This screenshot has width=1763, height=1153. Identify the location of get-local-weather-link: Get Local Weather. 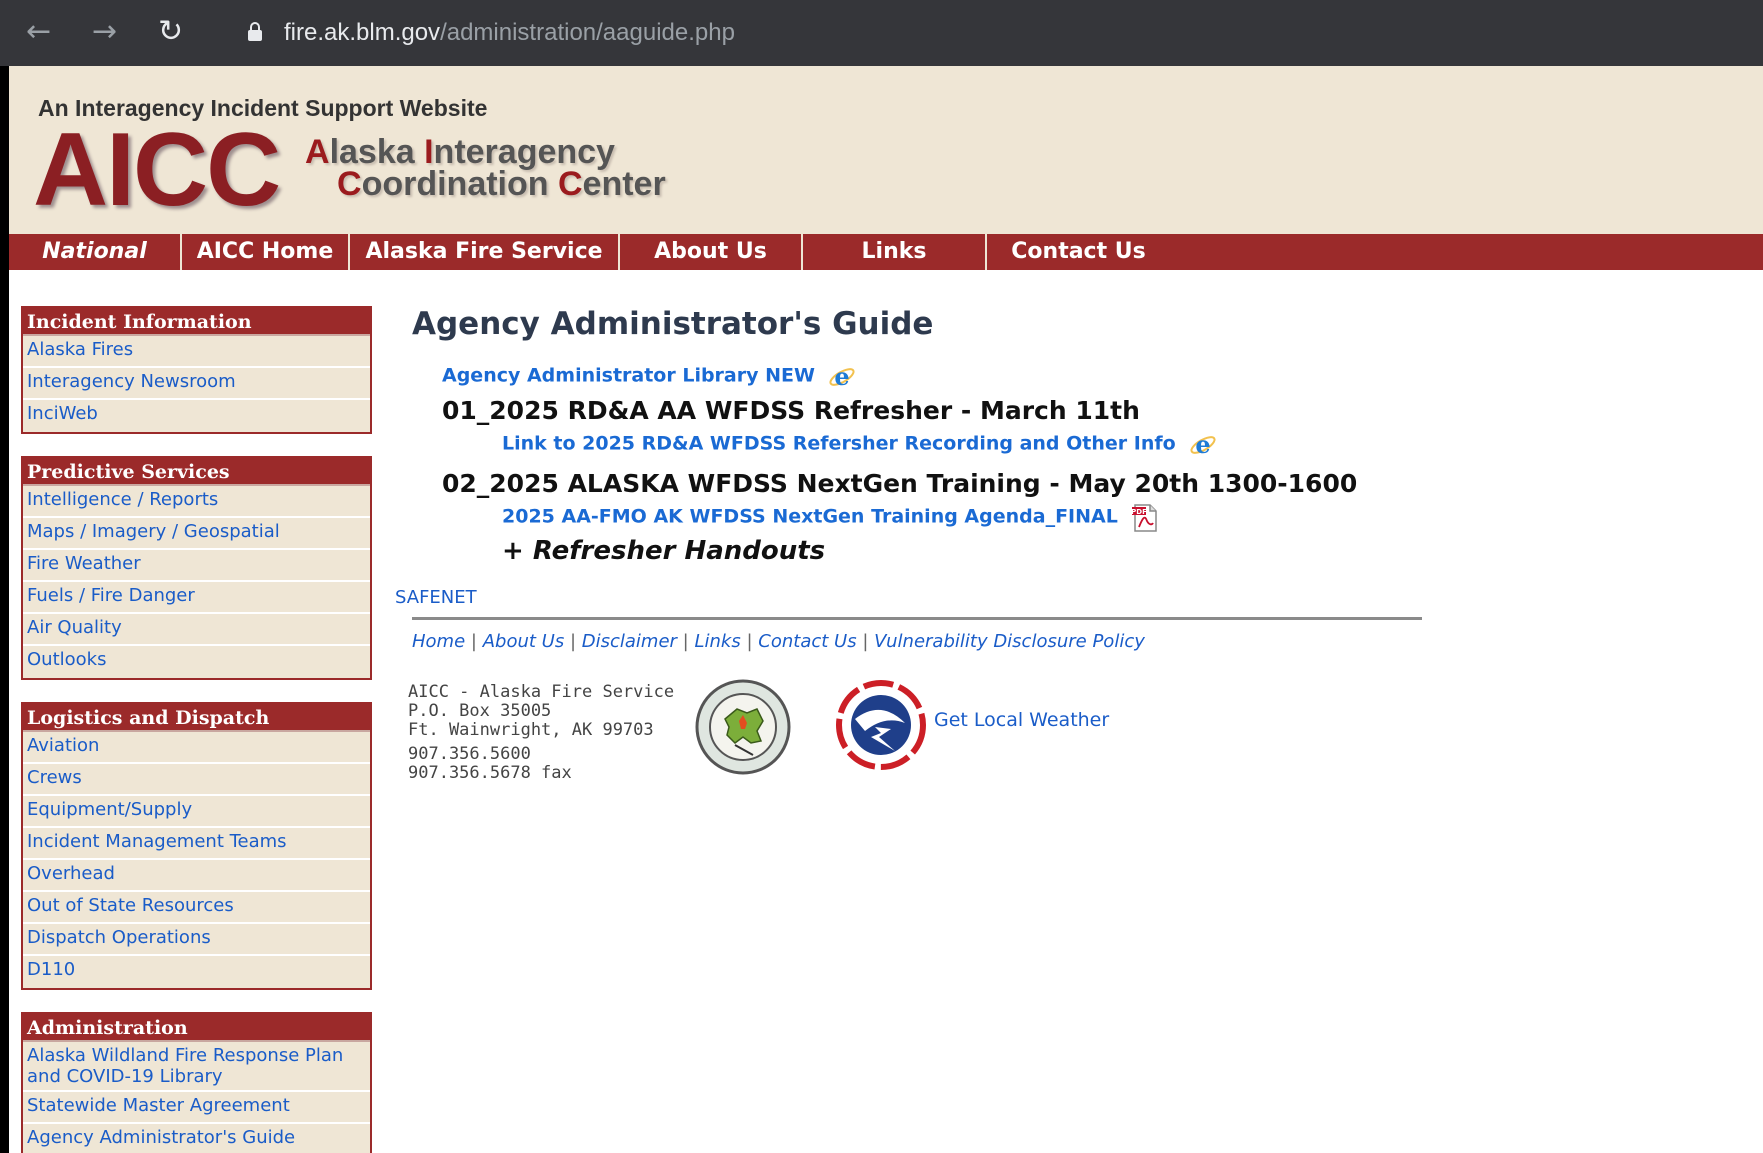
(1021, 720).